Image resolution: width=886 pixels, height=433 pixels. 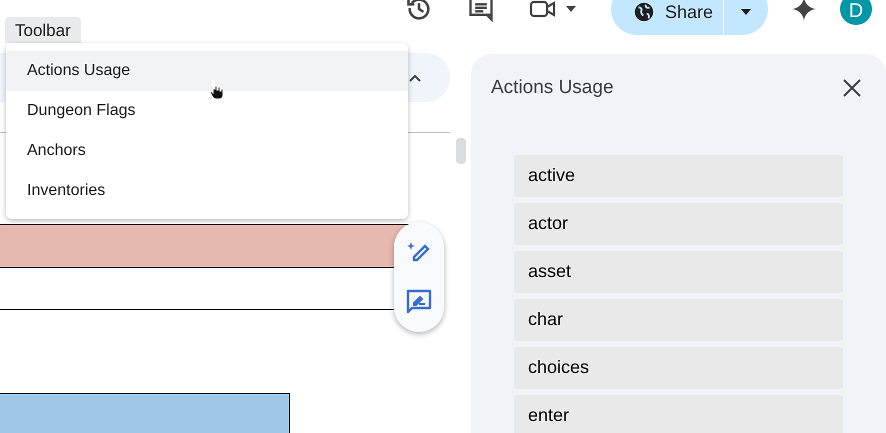 I want to click on share-label: Share, so click(x=688, y=12).